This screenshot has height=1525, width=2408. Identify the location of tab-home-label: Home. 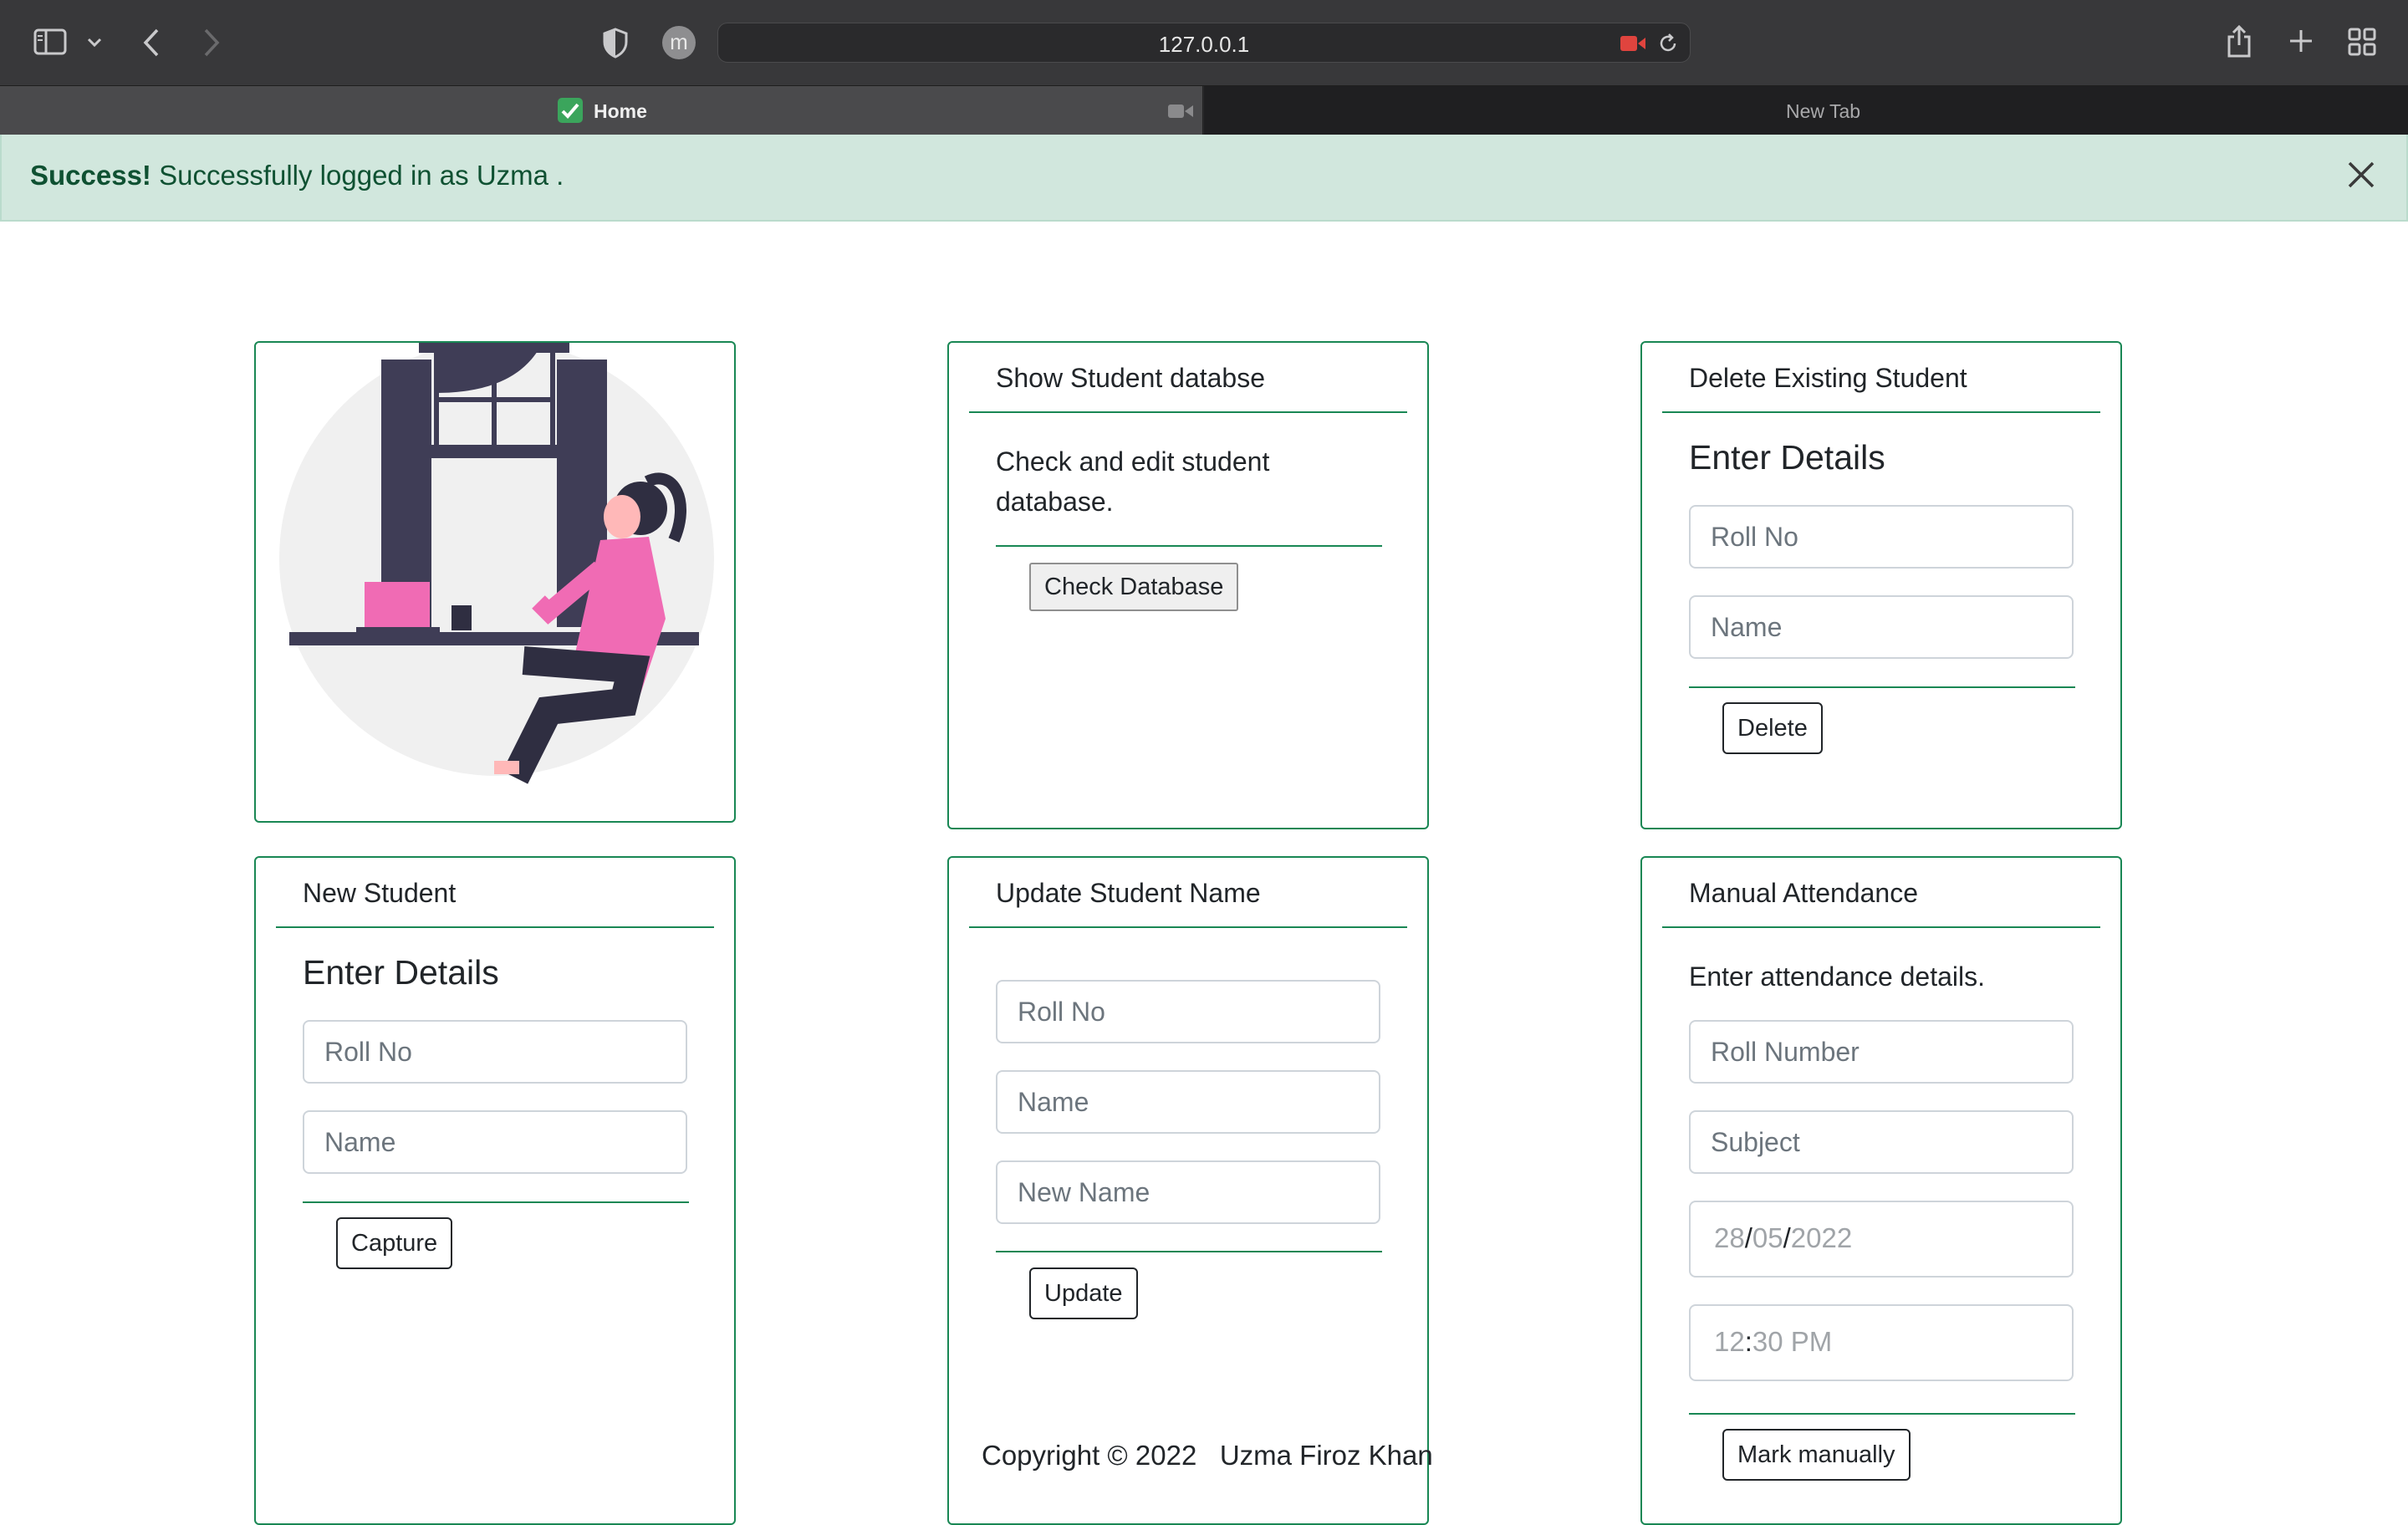
(621, 111).